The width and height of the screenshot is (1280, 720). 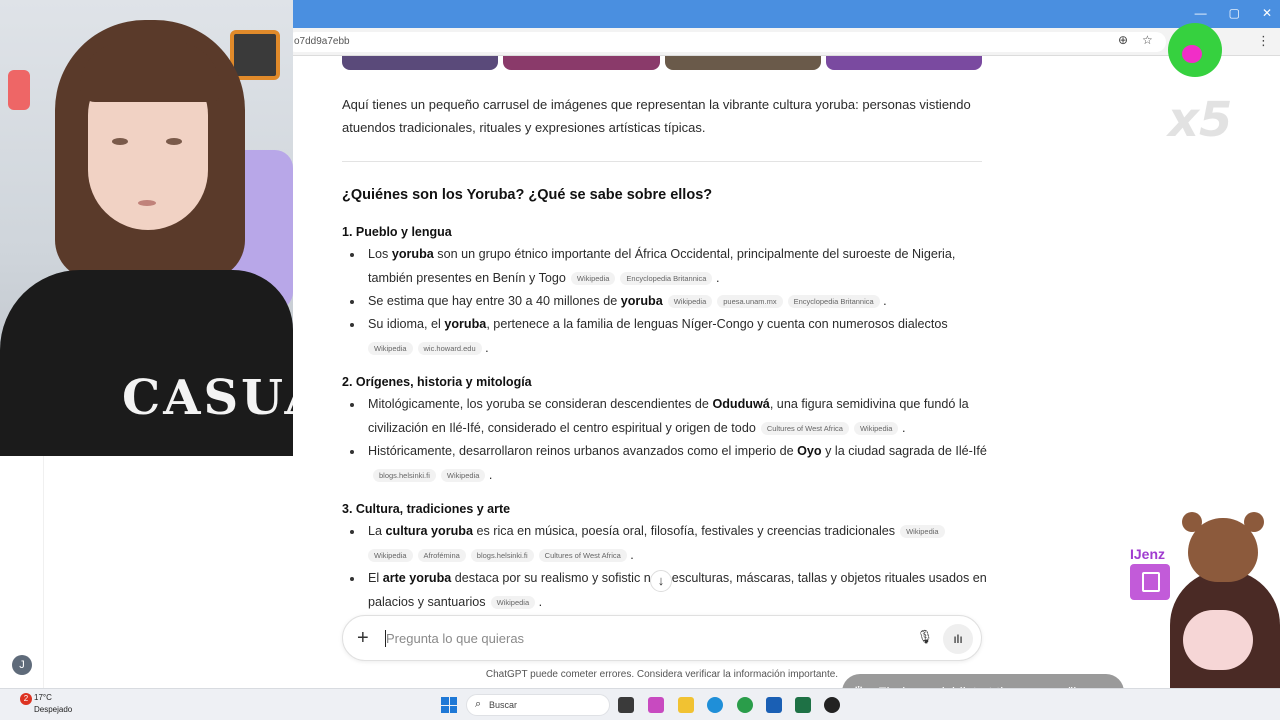 What do you see at coordinates (1148, 554) in the screenshot?
I see `streamer-name: IJenz` at bounding box center [1148, 554].